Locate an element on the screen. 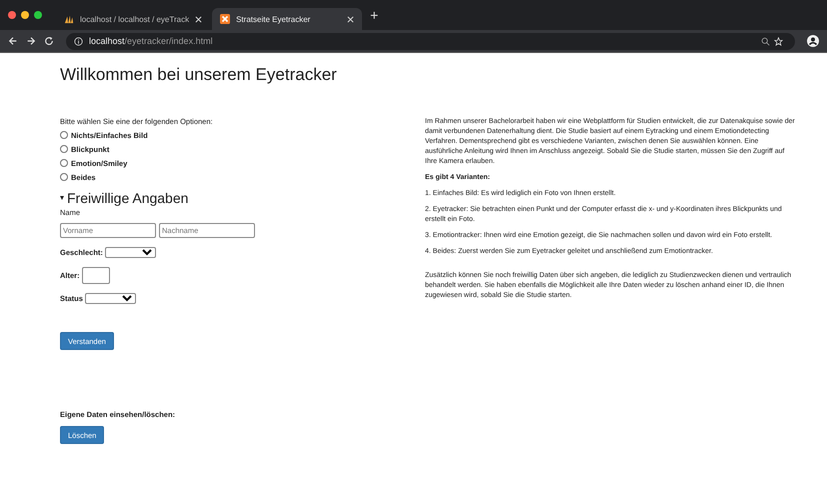 This screenshot has height=484, width=827. browser-tab: Stratseite Eyetracker is located at coordinates (287, 19).